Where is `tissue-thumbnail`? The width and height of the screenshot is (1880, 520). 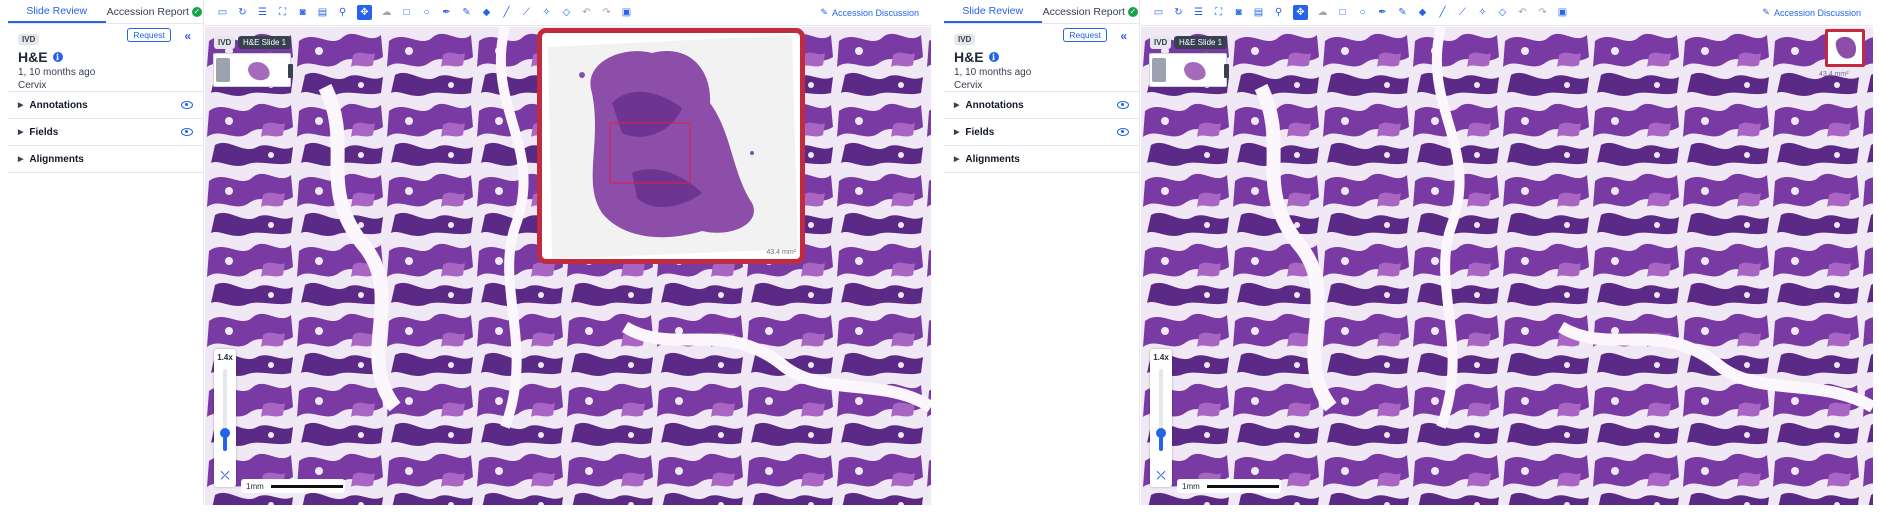 tissue-thumbnail is located at coordinates (1195, 71).